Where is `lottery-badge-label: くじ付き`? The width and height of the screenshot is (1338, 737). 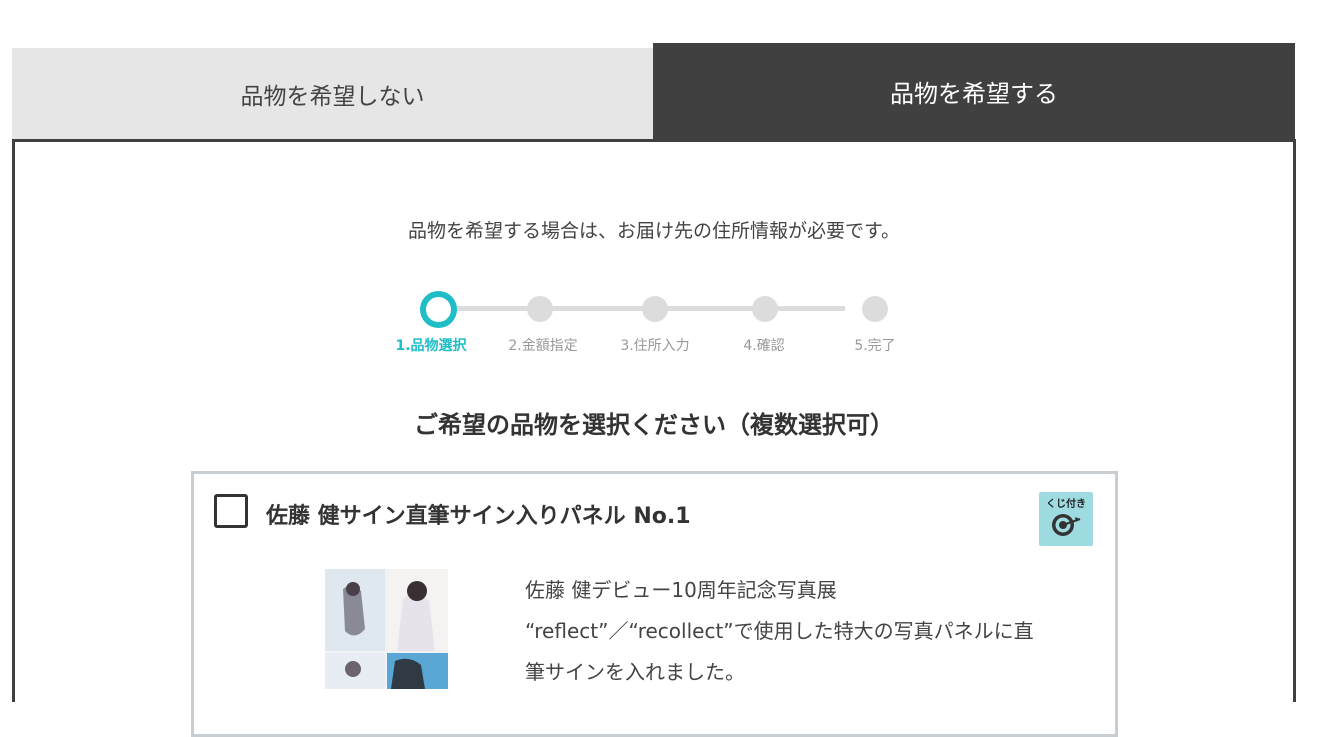 lottery-badge-label: くじ付き is located at coordinates (1066, 504).